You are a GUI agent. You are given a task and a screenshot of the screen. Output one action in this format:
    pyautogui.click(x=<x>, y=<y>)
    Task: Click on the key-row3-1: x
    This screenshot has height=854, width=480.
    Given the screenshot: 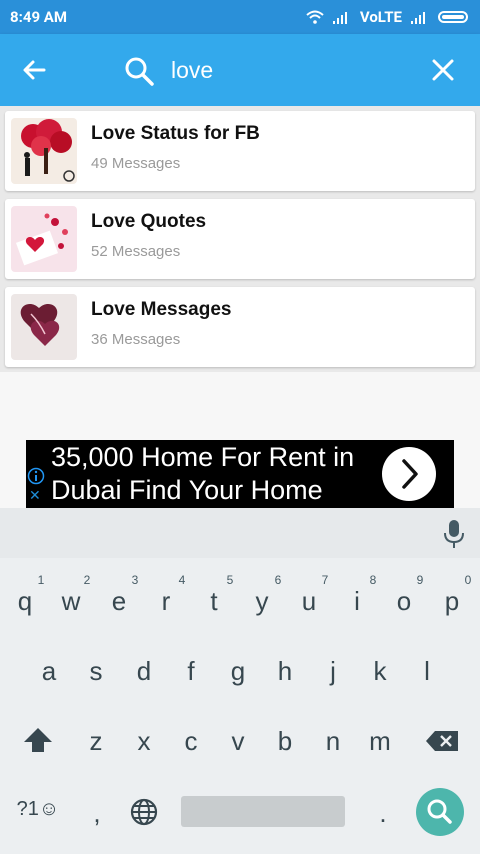 What is the action you would take?
    pyautogui.click(x=144, y=741)
    